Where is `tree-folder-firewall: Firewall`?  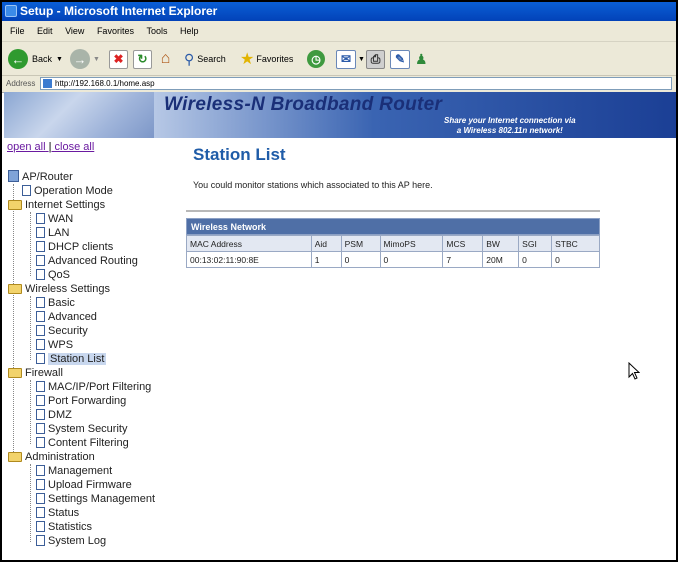 tree-folder-firewall: Firewall is located at coordinates (35, 373).